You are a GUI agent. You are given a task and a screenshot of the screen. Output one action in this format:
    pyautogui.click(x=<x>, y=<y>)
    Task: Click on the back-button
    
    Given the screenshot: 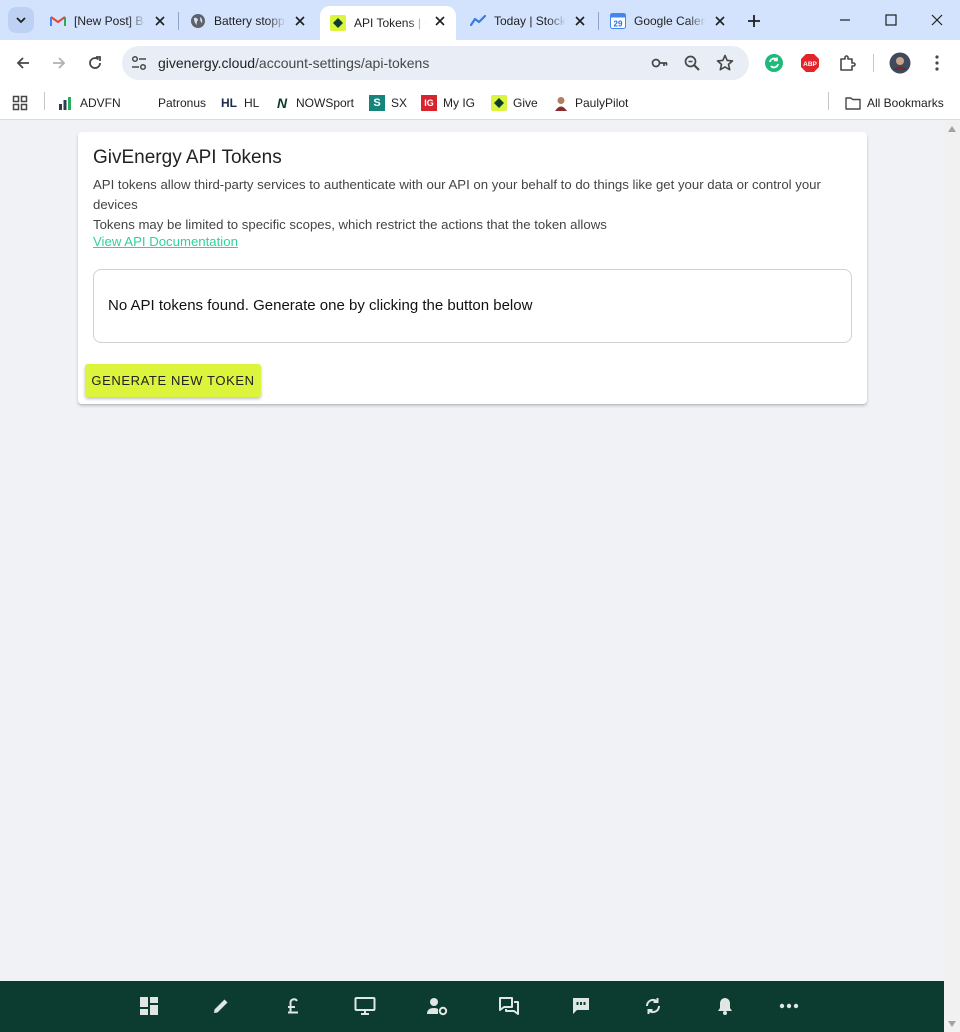 What is the action you would take?
    pyautogui.click(x=23, y=63)
    